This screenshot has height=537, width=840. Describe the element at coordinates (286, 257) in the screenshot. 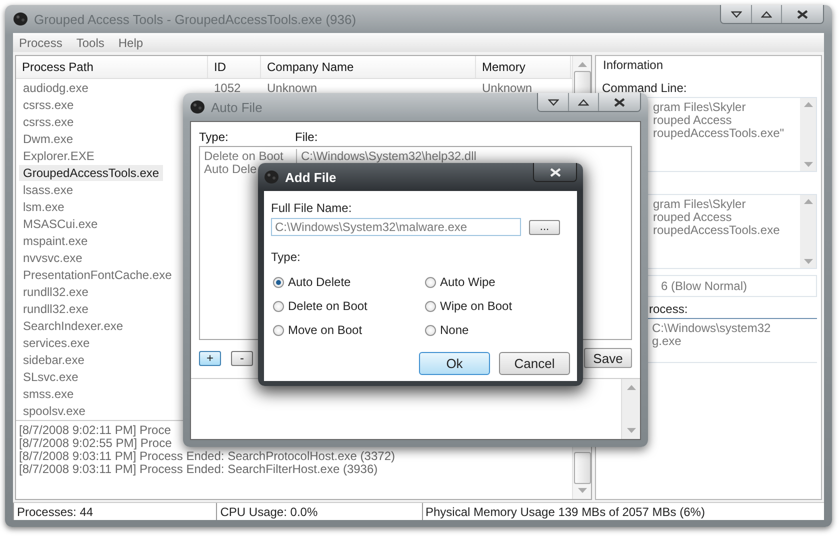

I see `field-label: Type:` at that location.